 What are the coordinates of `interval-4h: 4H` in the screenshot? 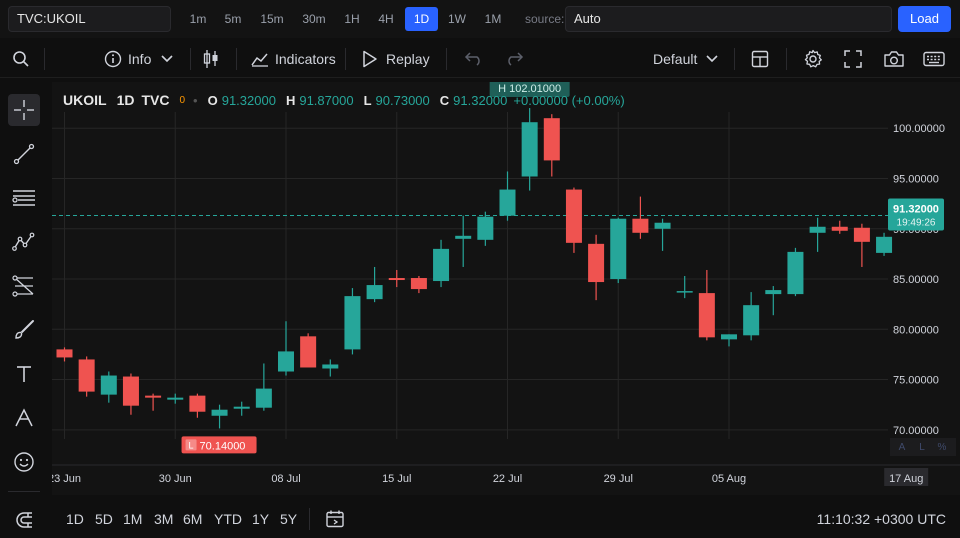 It's located at (386, 19).